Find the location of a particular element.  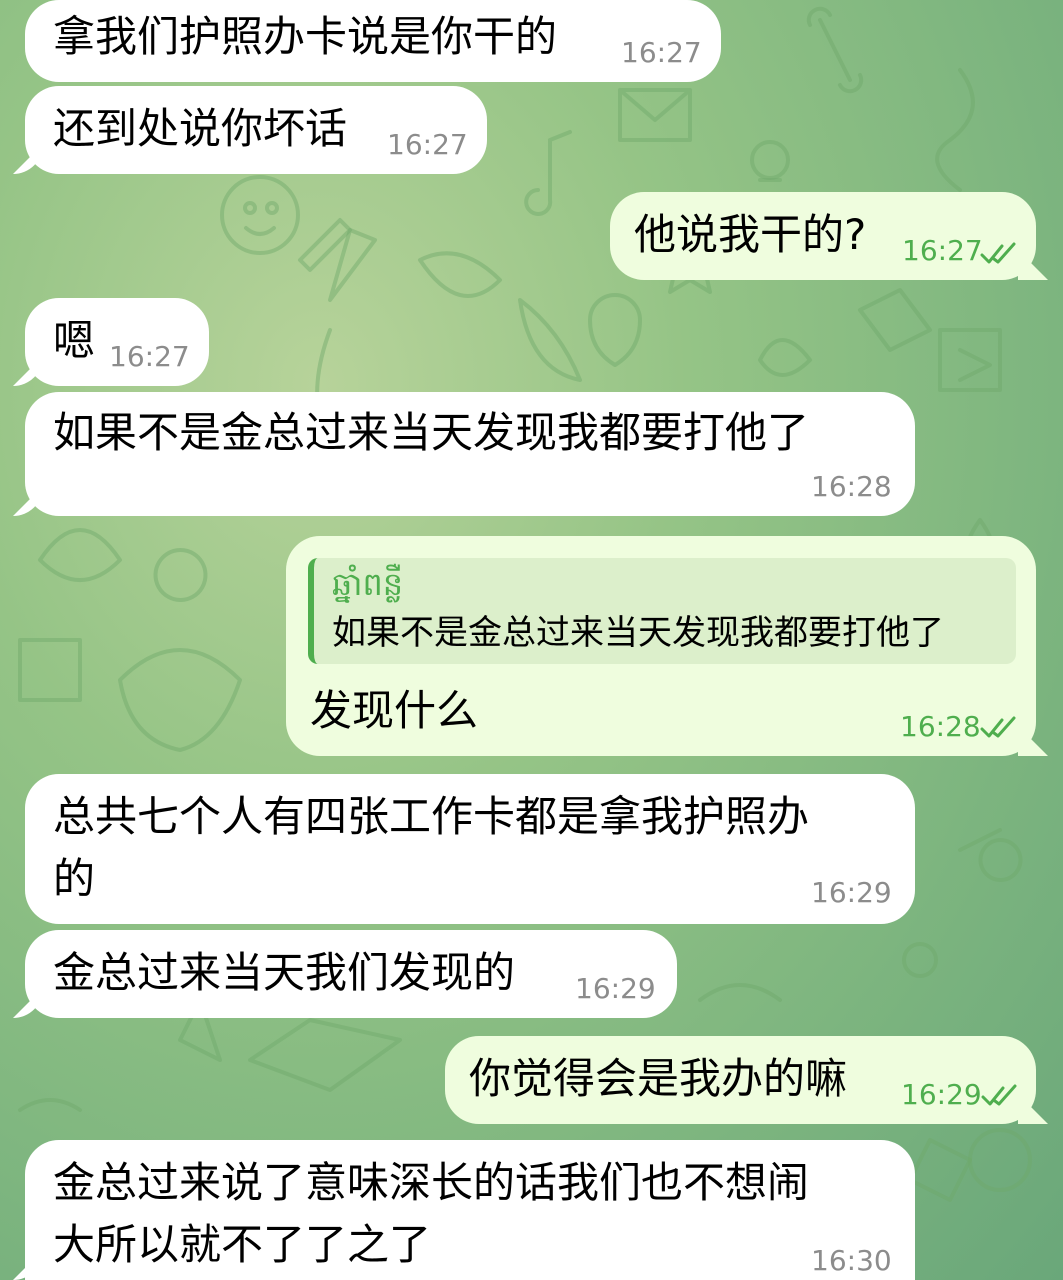

message-time: 16:30 is located at coordinates (851, 1260).